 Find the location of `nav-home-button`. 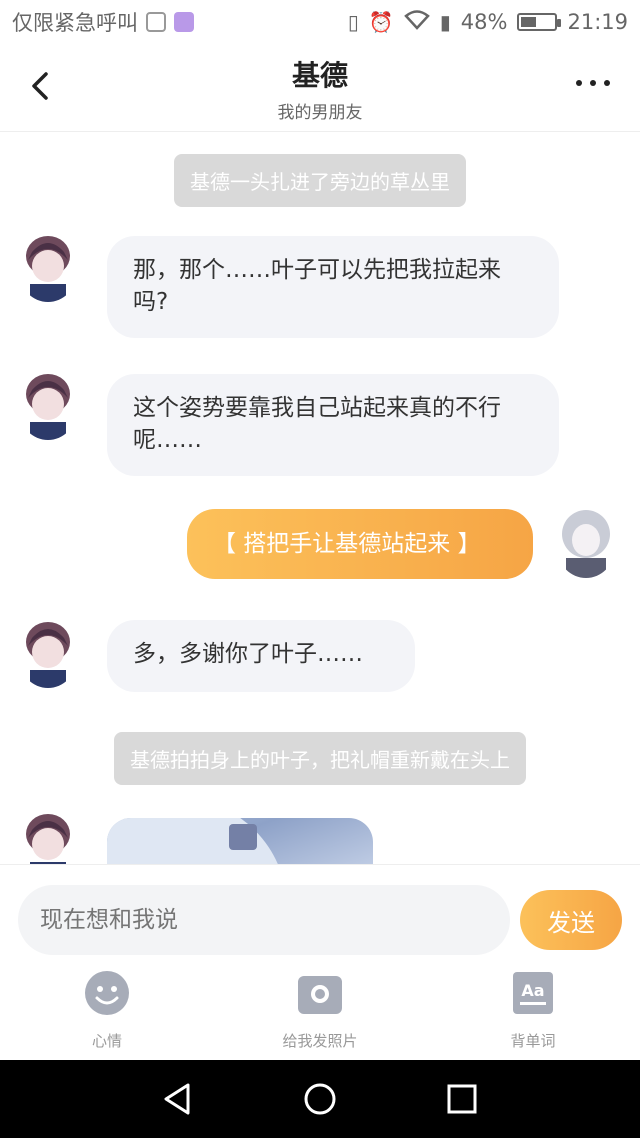

nav-home-button is located at coordinates (320, 1099).